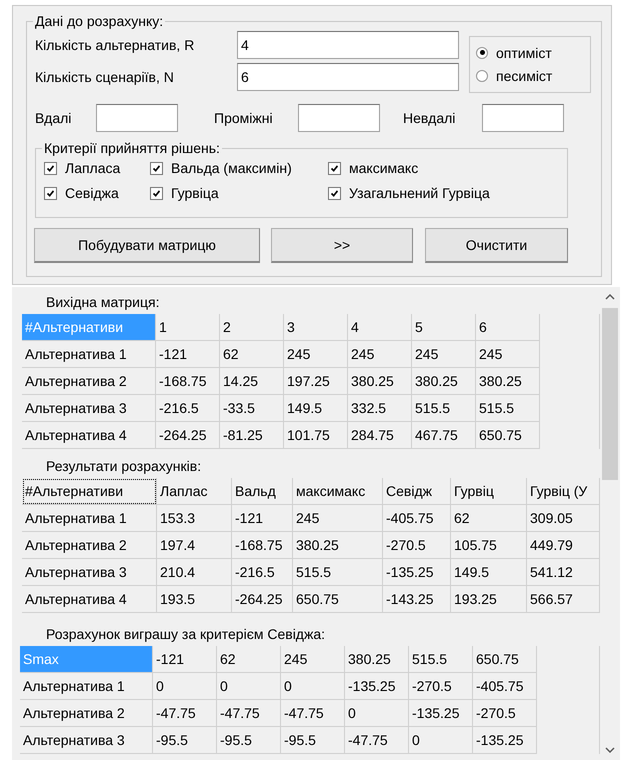 The width and height of the screenshot is (624, 760). I want to click on checkbox-label: Лапласа, so click(92, 168).